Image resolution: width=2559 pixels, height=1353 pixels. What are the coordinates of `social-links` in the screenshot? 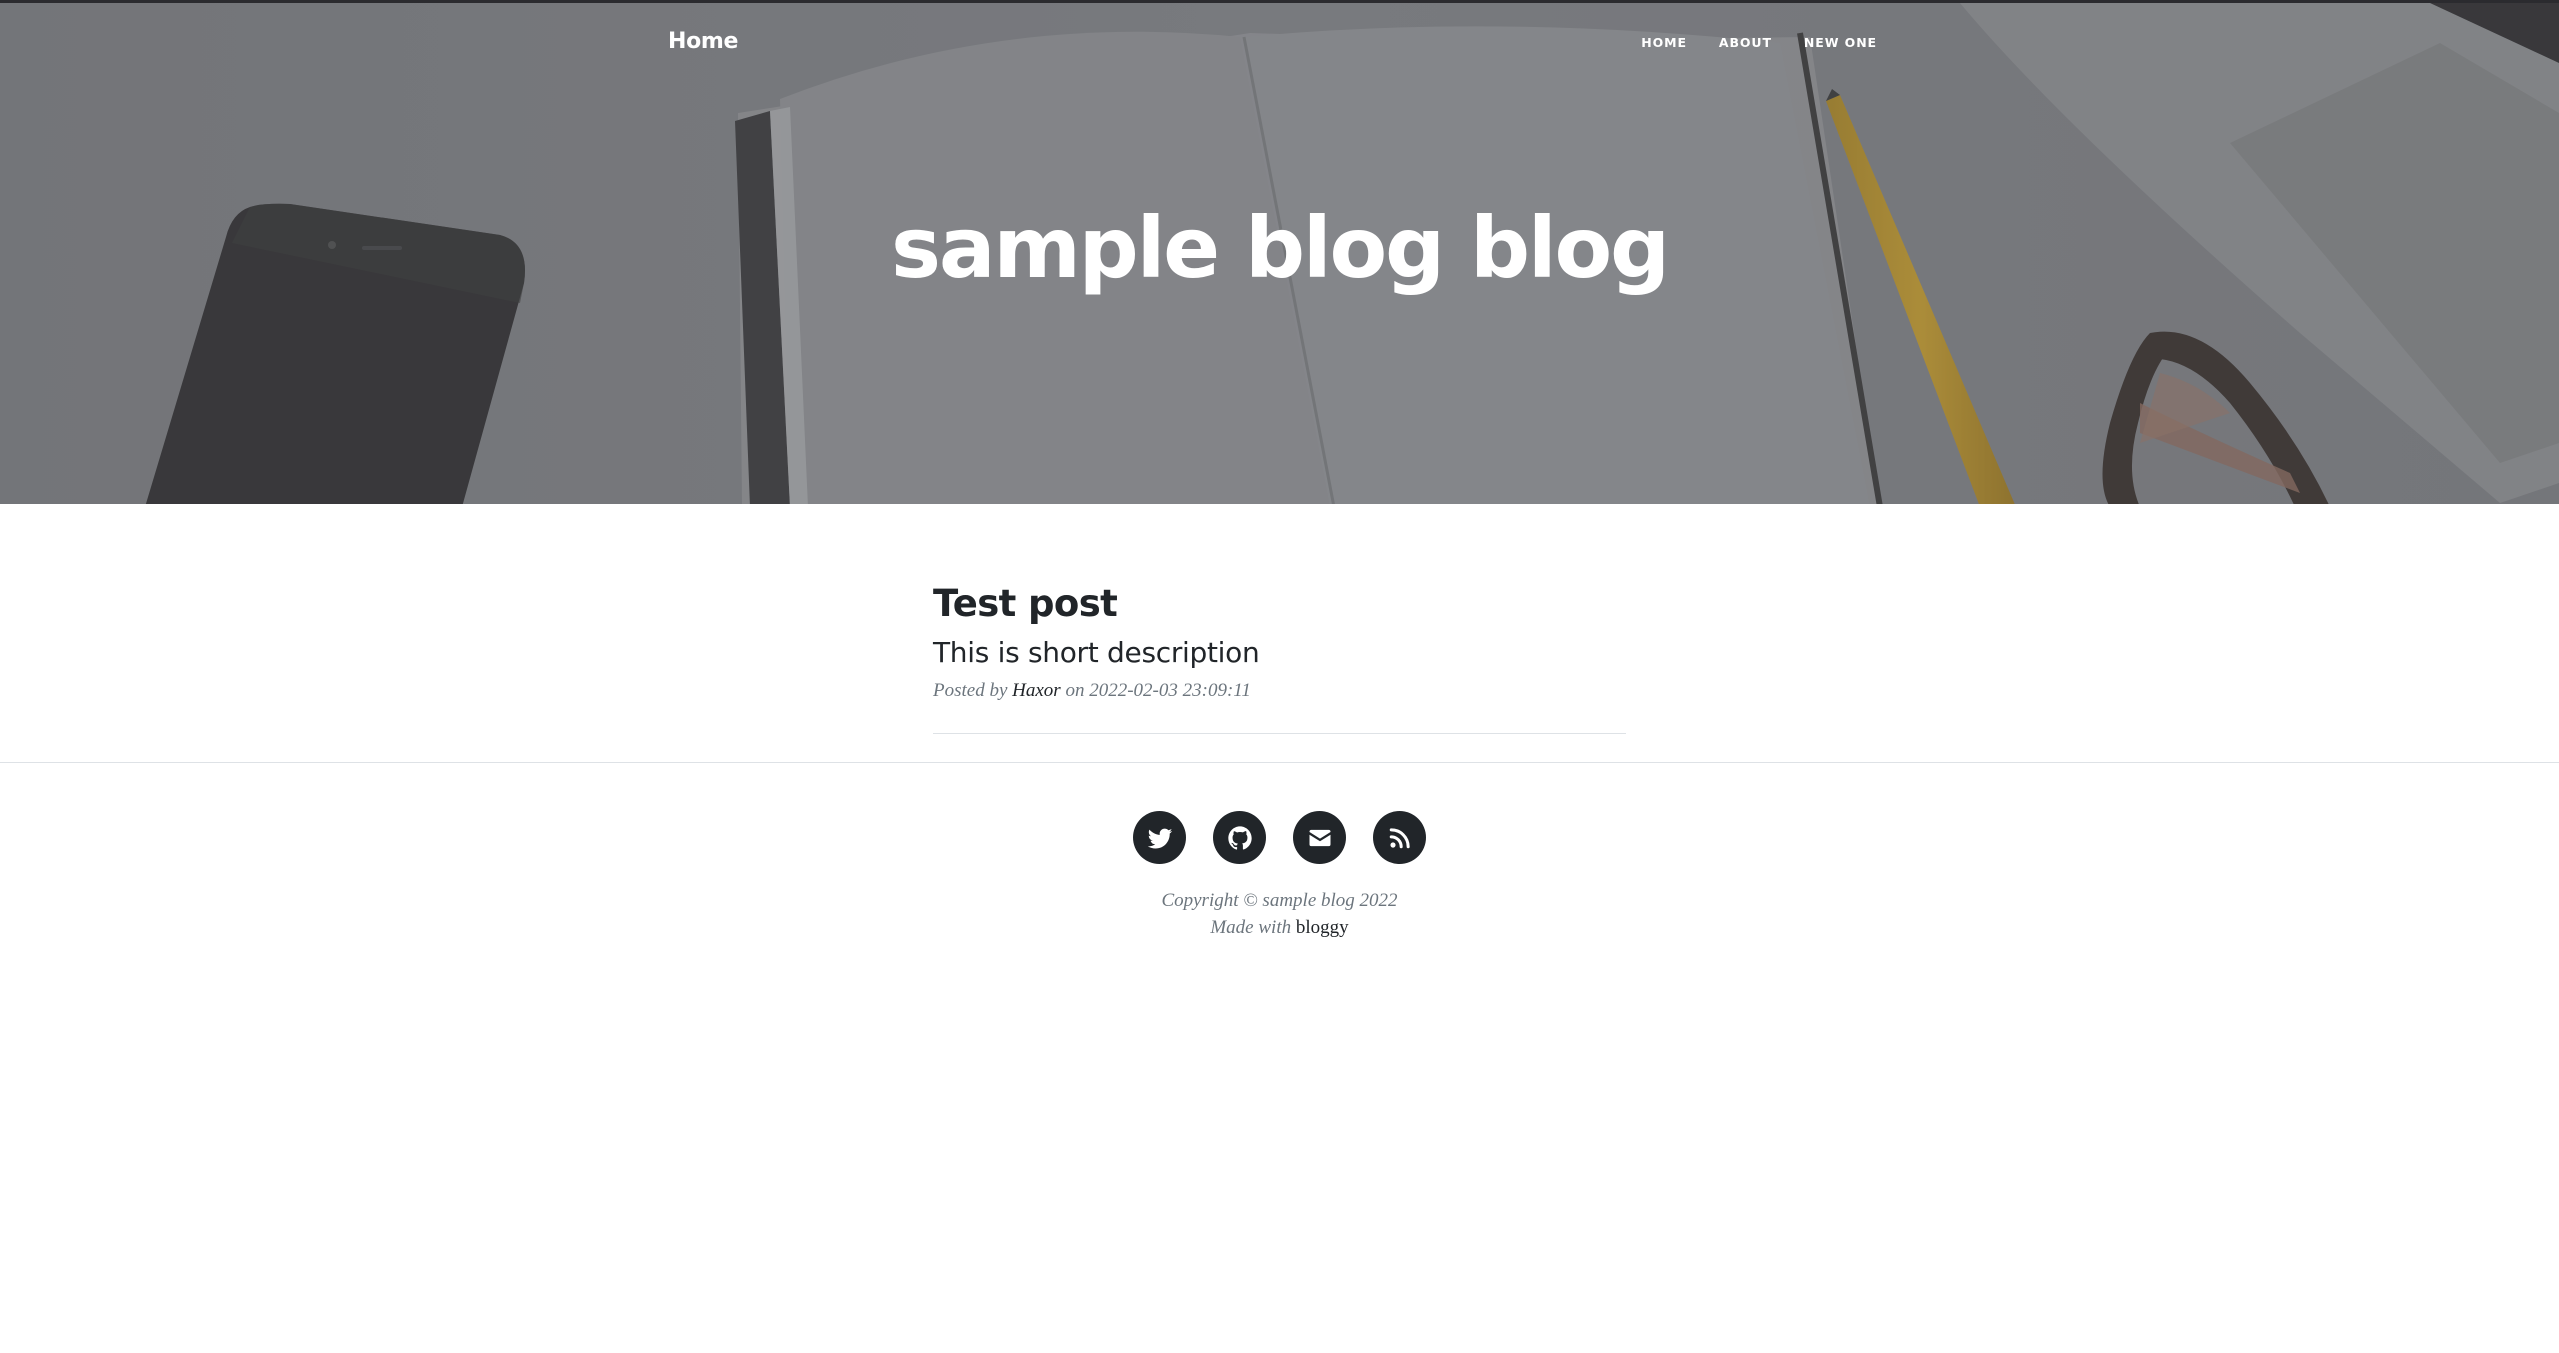 It's located at (1279, 837).